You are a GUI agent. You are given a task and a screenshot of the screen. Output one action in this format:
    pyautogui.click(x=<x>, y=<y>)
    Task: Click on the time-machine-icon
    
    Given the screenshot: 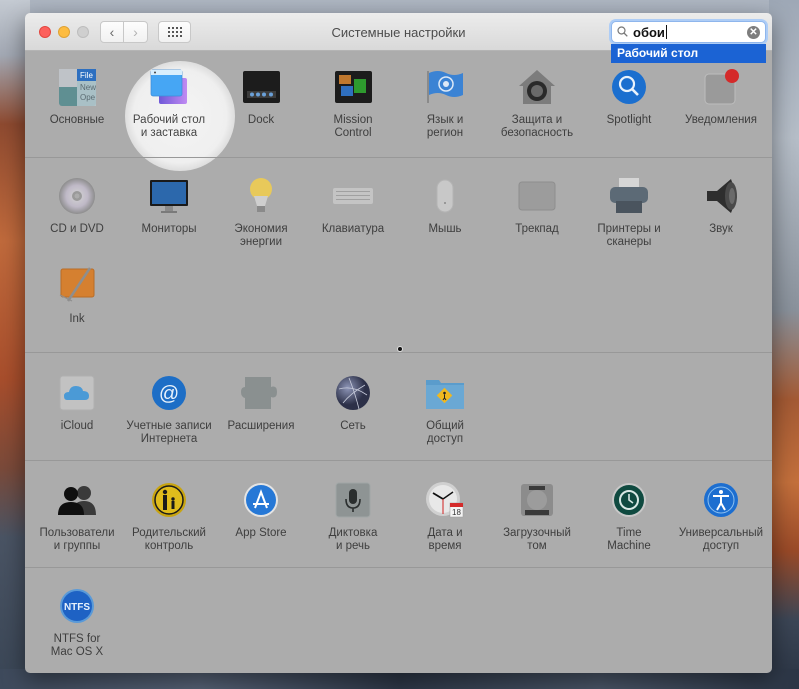 What is the action you would take?
    pyautogui.click(x=629, y=500)
    